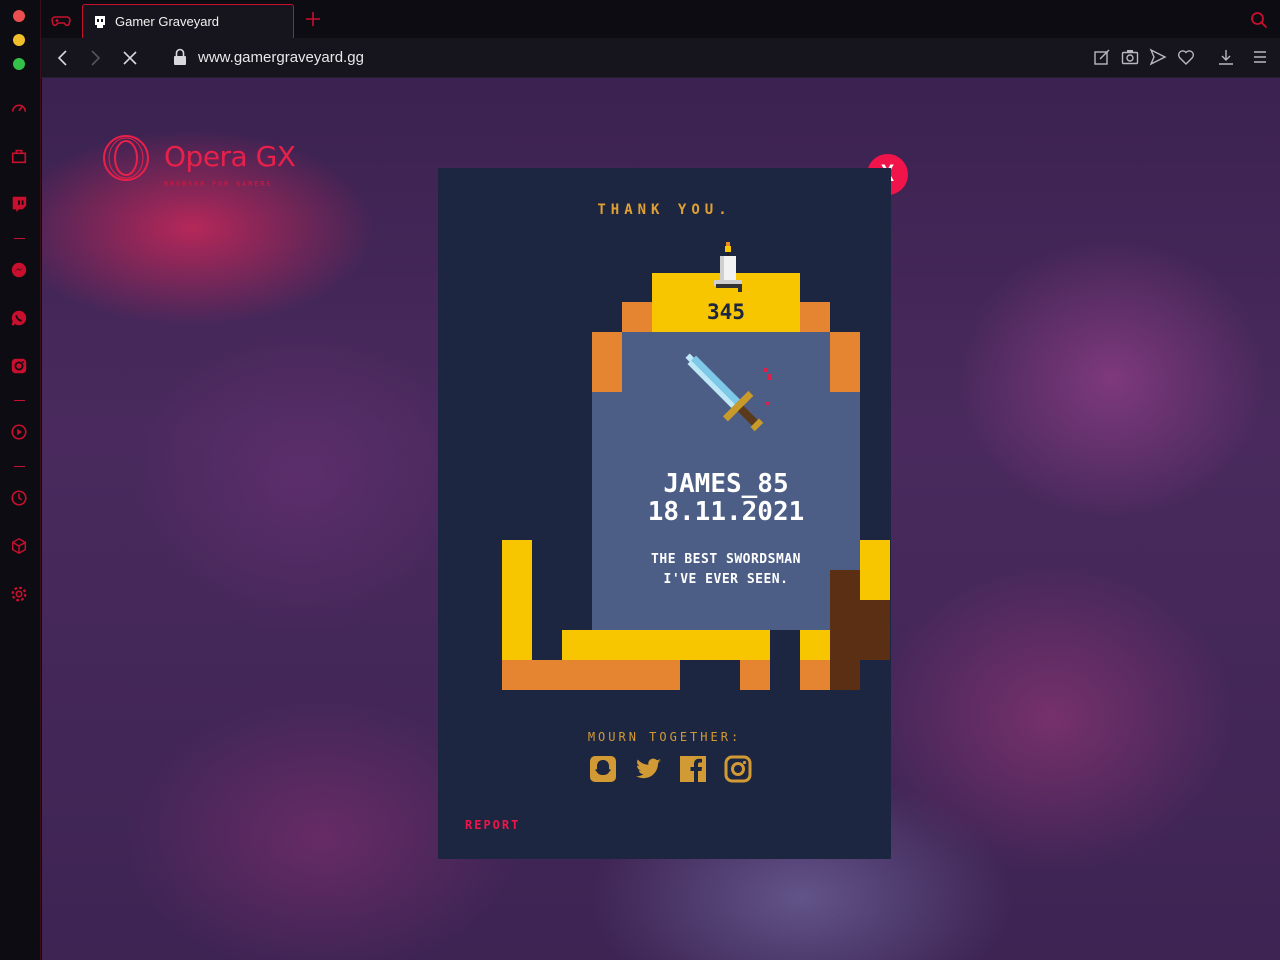 The width and height of the screenshot is (1280, 960). What do you see at coordinates (1259, 20) in the screenshot?
I see `search-tabs-icon` at bounding box center [1259, 20].